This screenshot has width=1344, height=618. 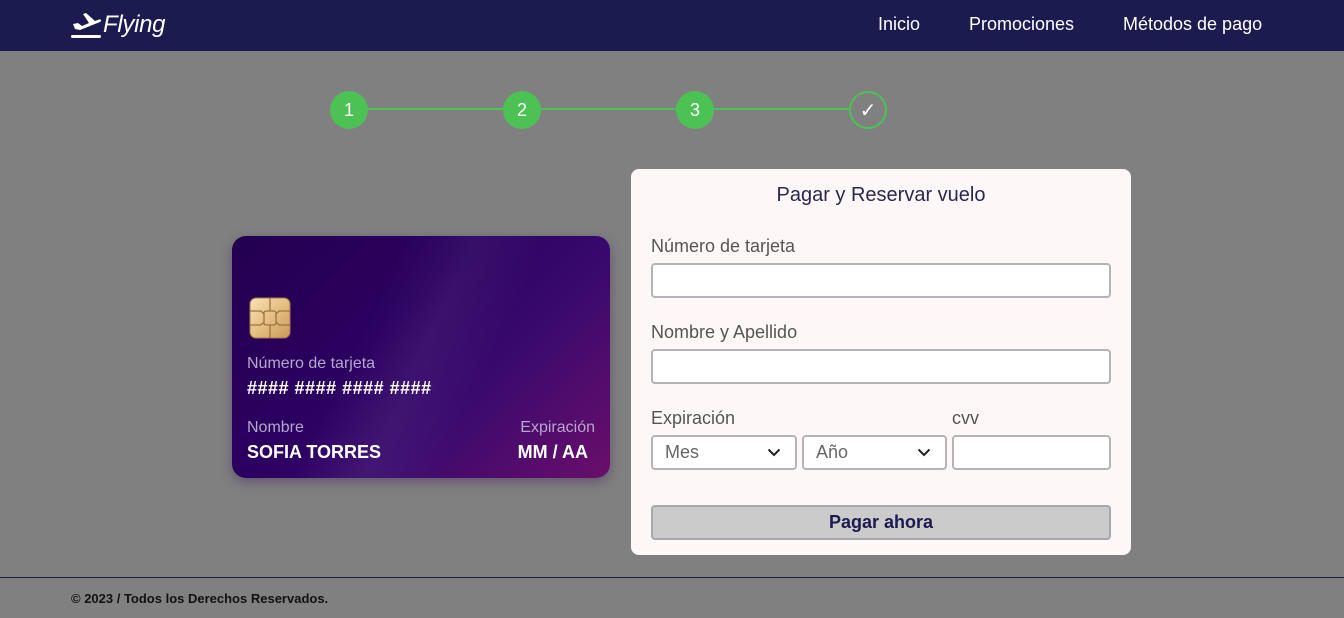 What do you see at coordinates (881, 366) in the screenshot?
I see `full-name-input` at bounding box center [881, 366].